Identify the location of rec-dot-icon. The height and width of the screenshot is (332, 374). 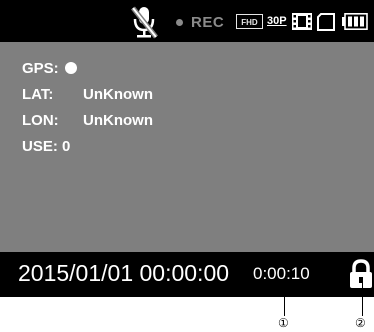
(179, 22).